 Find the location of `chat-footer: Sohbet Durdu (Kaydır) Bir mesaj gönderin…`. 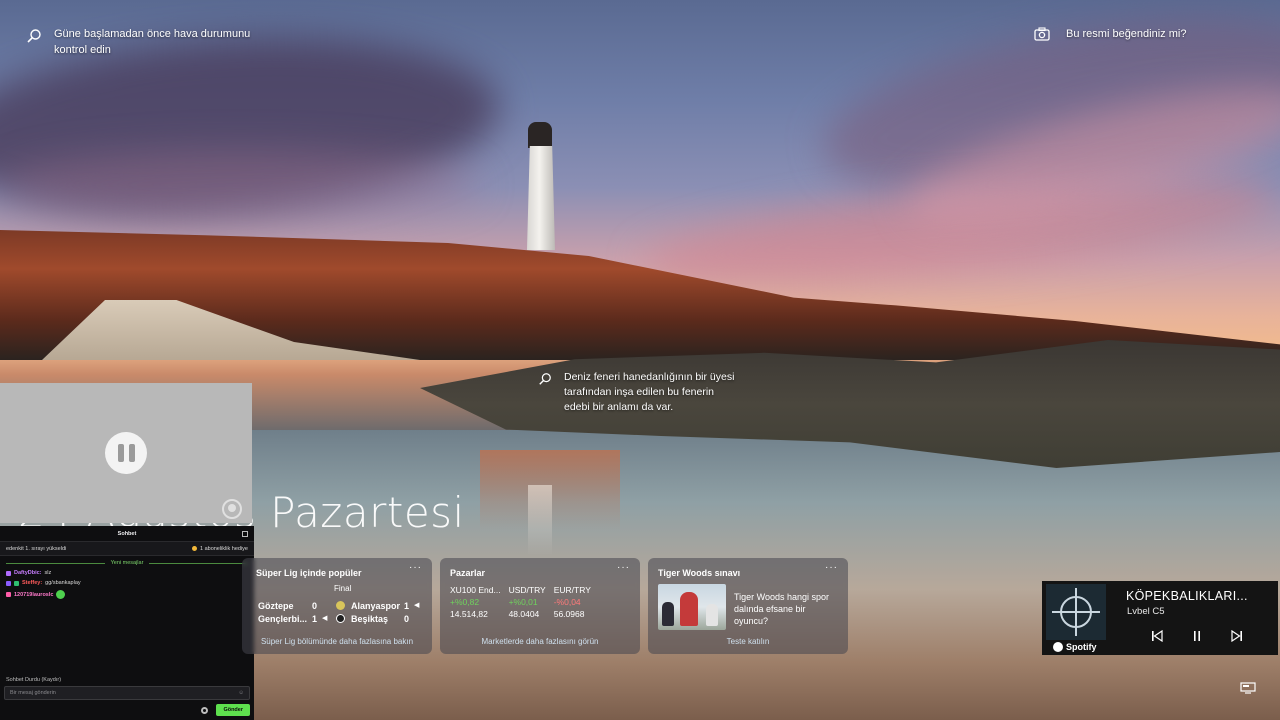

chat-footer: Sohbet Durdu (Kaydır) Bir mesaj gönderin… is located at coordinates (127, 698).